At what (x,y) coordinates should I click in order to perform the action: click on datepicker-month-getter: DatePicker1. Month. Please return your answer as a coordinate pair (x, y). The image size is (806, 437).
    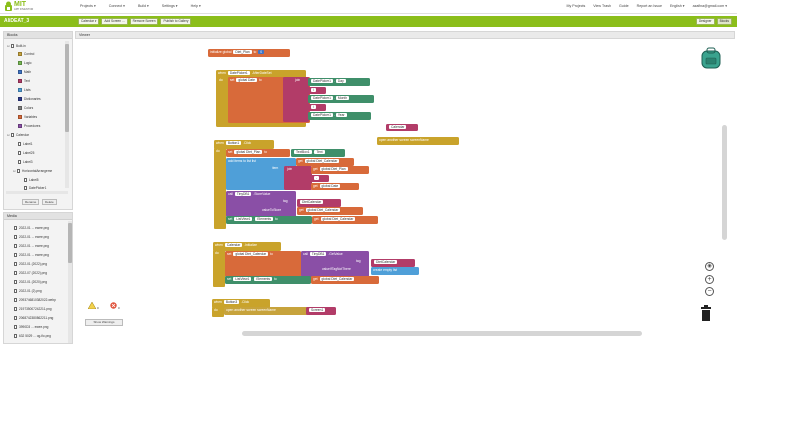
    Looking at the image, I should click on (341, 99).